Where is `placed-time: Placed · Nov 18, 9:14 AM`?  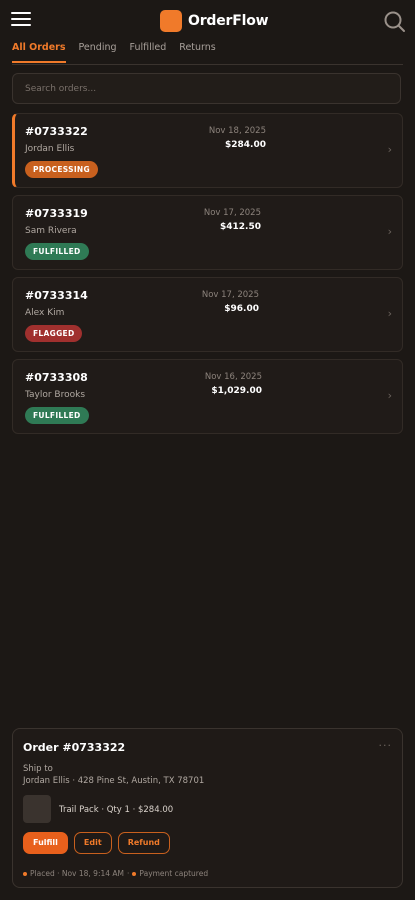
placed-time: Placed · Nov 18, 9:14 AM is located at coordinates (77, 873).